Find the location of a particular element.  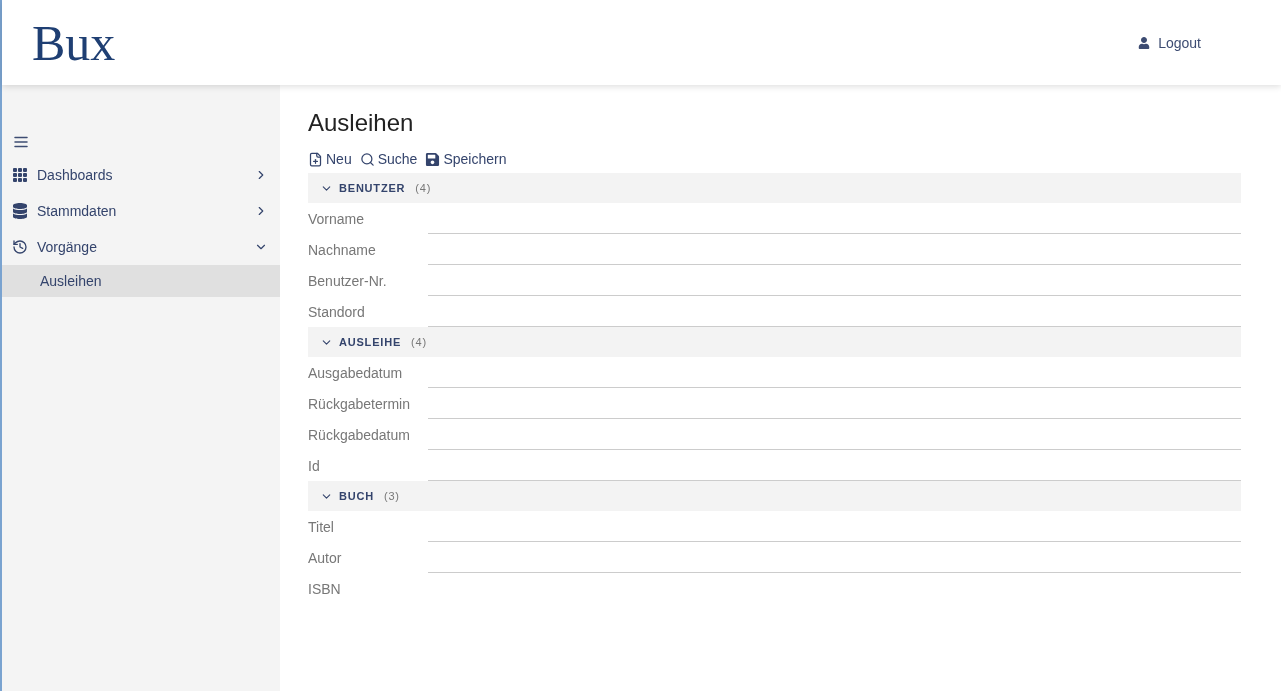

sidebar-item: Stammdaten is located at coordinates (141, 211).